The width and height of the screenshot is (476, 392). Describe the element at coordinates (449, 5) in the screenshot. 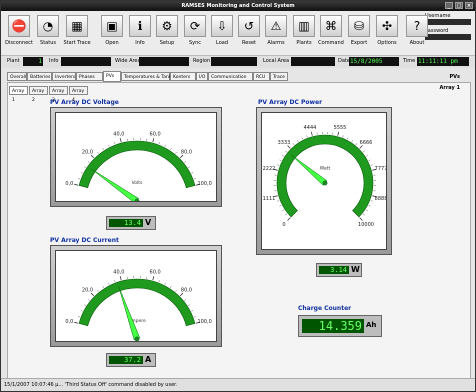

I see `minimize-button: _` at that location.